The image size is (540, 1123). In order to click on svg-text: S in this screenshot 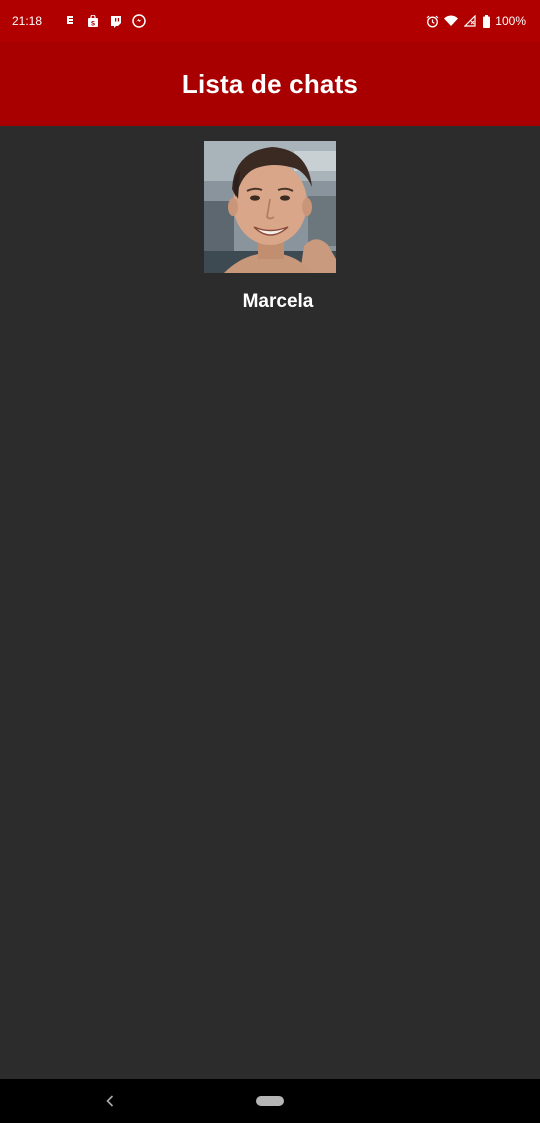, I will do `click(93, 23)`.